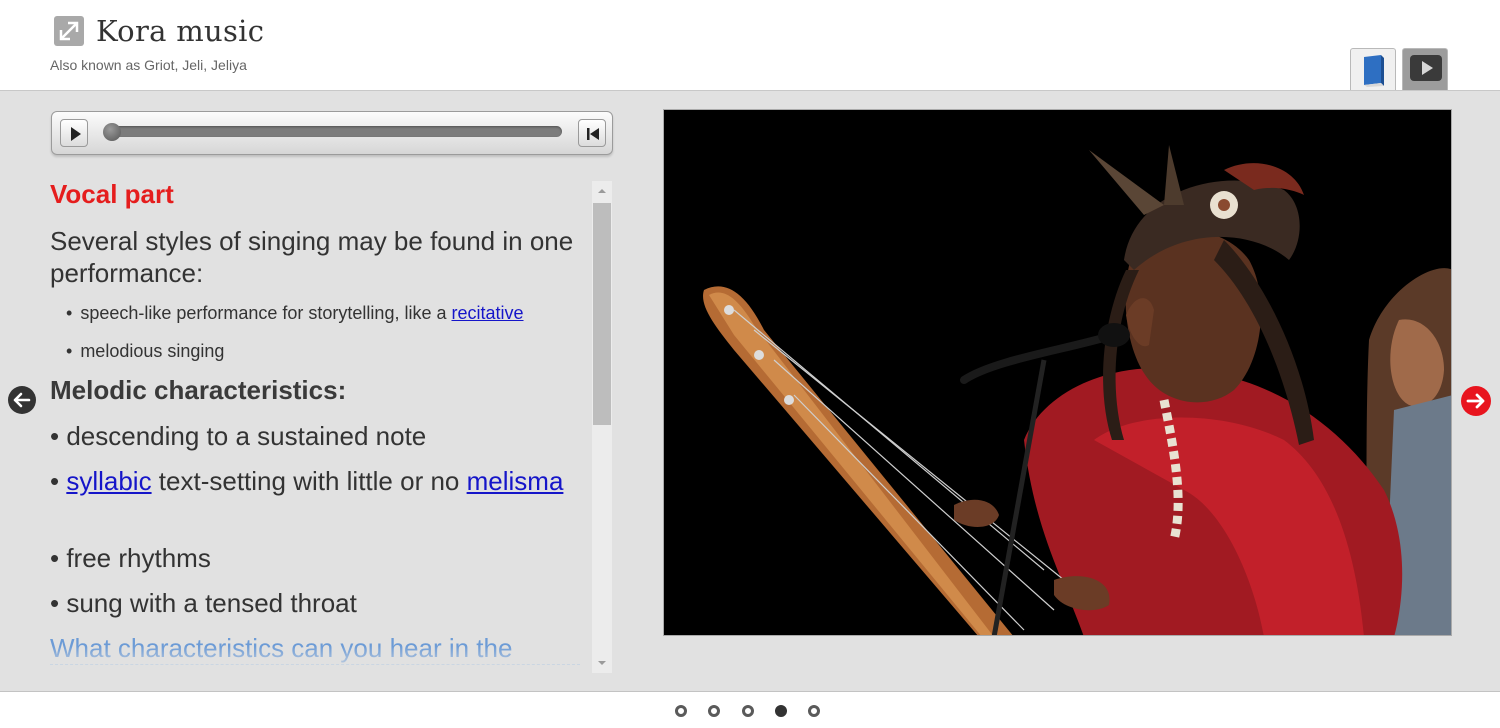 The width and height of the screenshot is (1500, 728). What do you see at coordinates (152, 351) in the screenshot?
I see `list-item-text: melodious singing` at bounding box center [152, 351].